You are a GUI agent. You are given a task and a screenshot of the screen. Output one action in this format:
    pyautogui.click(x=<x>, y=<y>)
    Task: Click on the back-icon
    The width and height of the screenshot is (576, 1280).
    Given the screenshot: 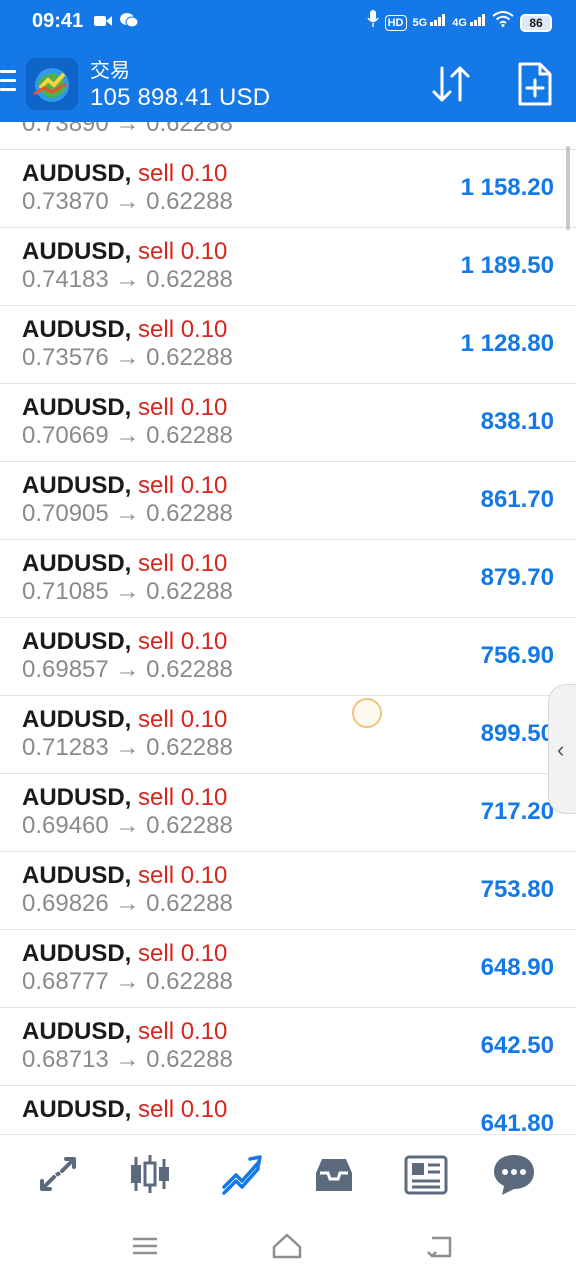 What is the action you would take?
    pyautogui.click(x=439, y=1247)
    